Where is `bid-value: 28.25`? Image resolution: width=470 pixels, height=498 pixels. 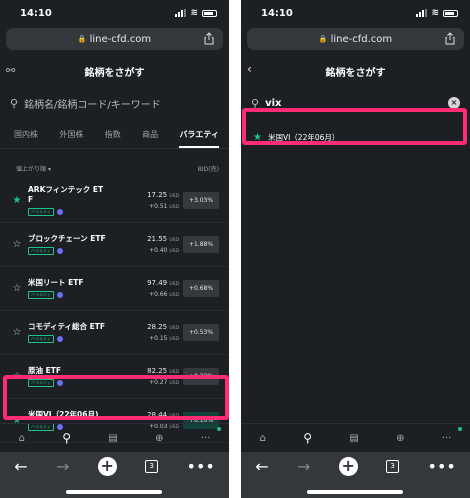
bid-value: 28.25 is located at coordinates (157, 327).